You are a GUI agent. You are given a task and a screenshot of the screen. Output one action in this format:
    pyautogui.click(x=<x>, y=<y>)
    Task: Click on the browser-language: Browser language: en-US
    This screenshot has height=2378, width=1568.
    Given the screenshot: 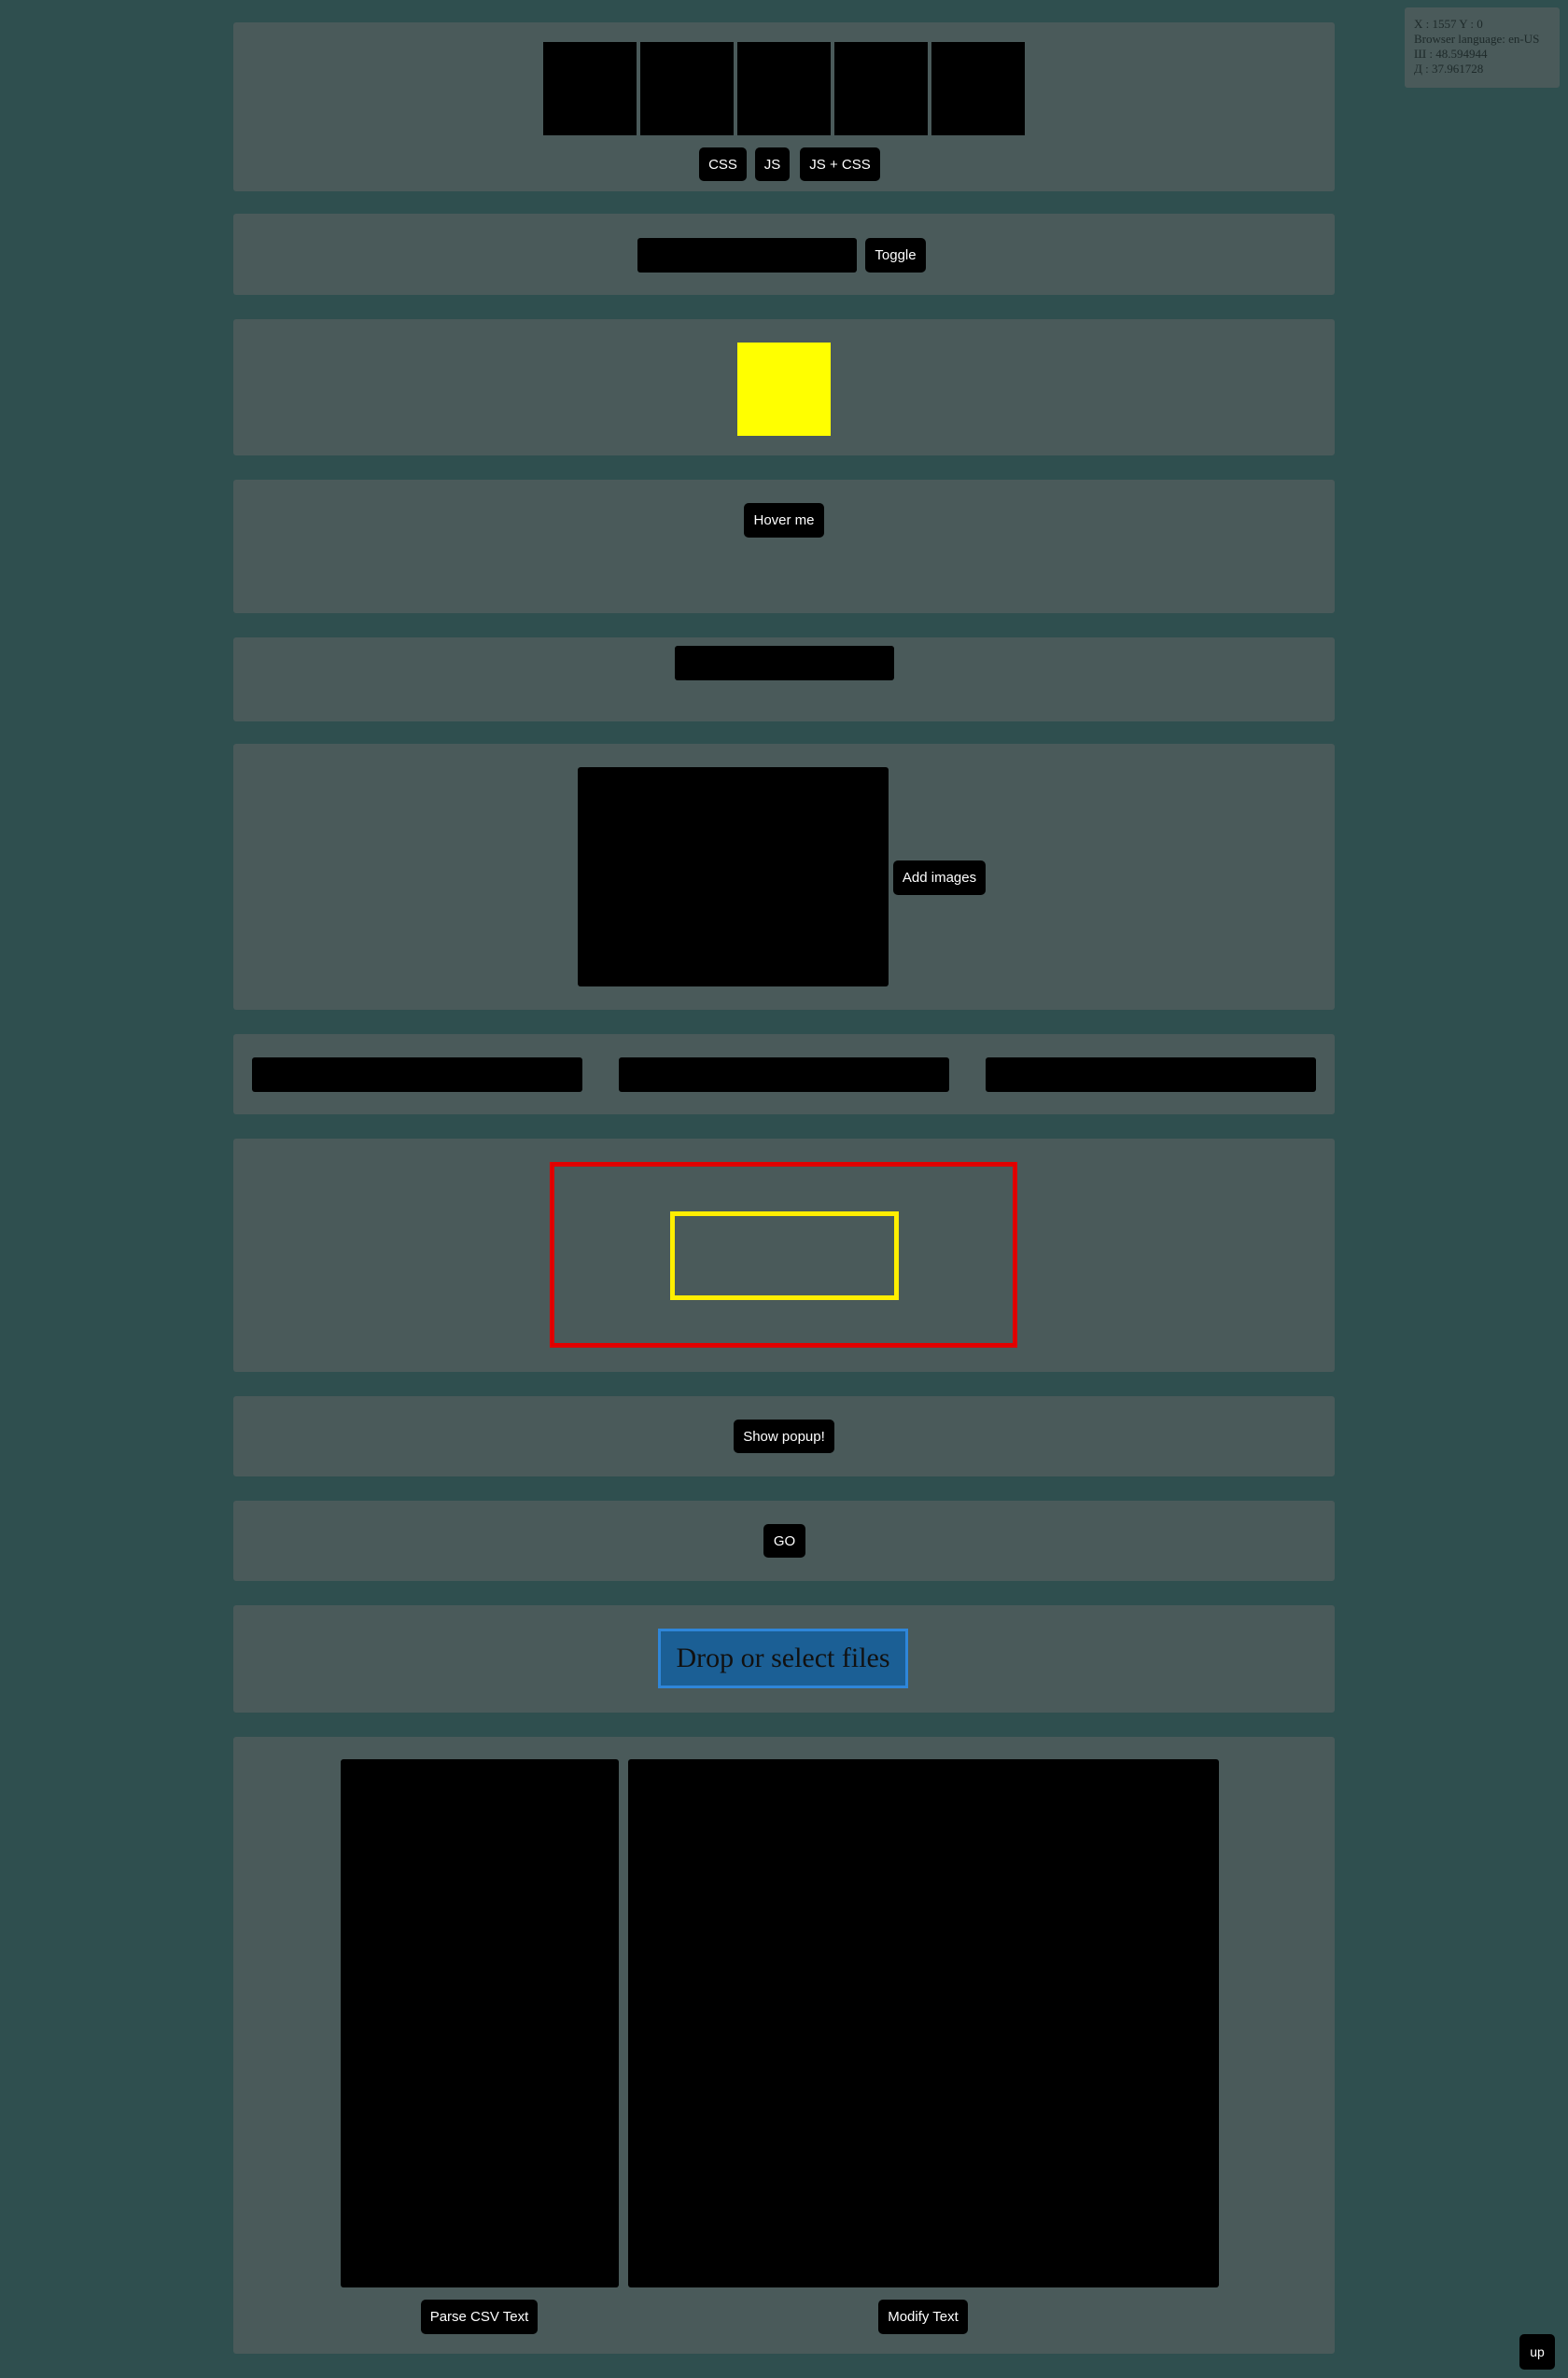 What is the action you would take?
    pyautogui.click(x=1477, y=39)
    